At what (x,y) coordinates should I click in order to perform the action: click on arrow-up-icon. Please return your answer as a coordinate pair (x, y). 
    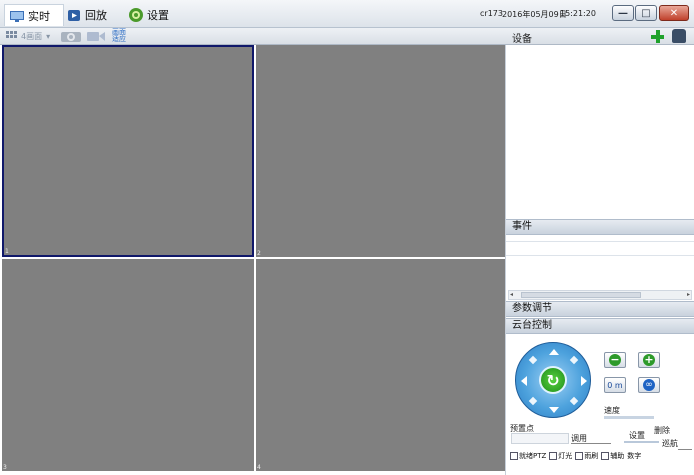
    Looking at the image, I should click on (554, 352).